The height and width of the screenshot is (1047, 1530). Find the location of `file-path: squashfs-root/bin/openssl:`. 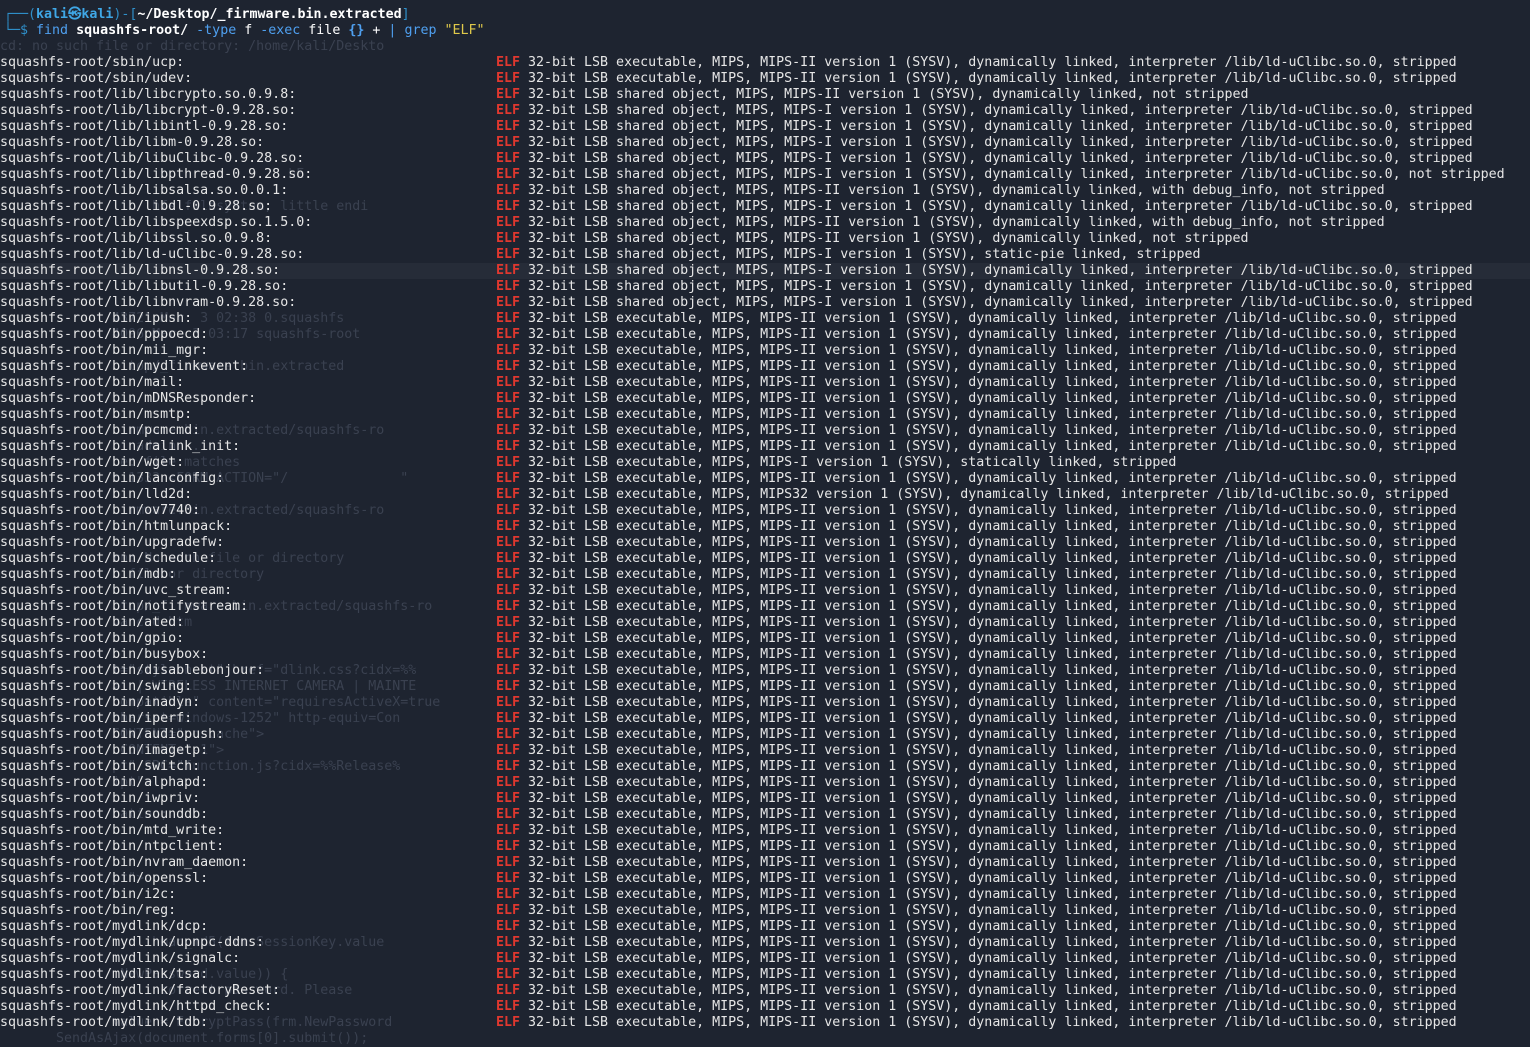

file-path: squashfs-root/bin/openssl: is located at coordinates (104, 878).